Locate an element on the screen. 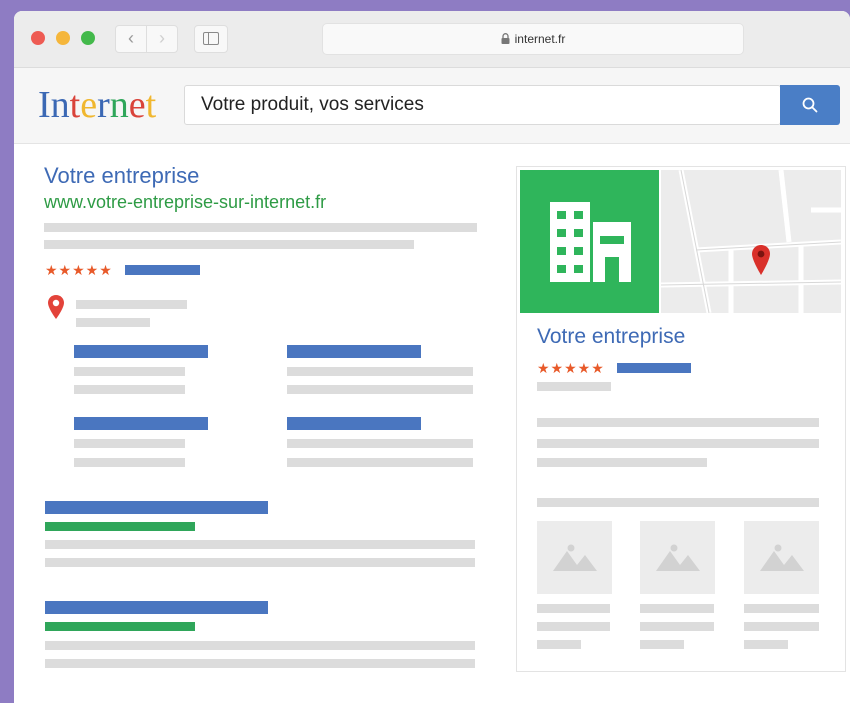  back-button: ‹ is located at coordinates (131, 39).